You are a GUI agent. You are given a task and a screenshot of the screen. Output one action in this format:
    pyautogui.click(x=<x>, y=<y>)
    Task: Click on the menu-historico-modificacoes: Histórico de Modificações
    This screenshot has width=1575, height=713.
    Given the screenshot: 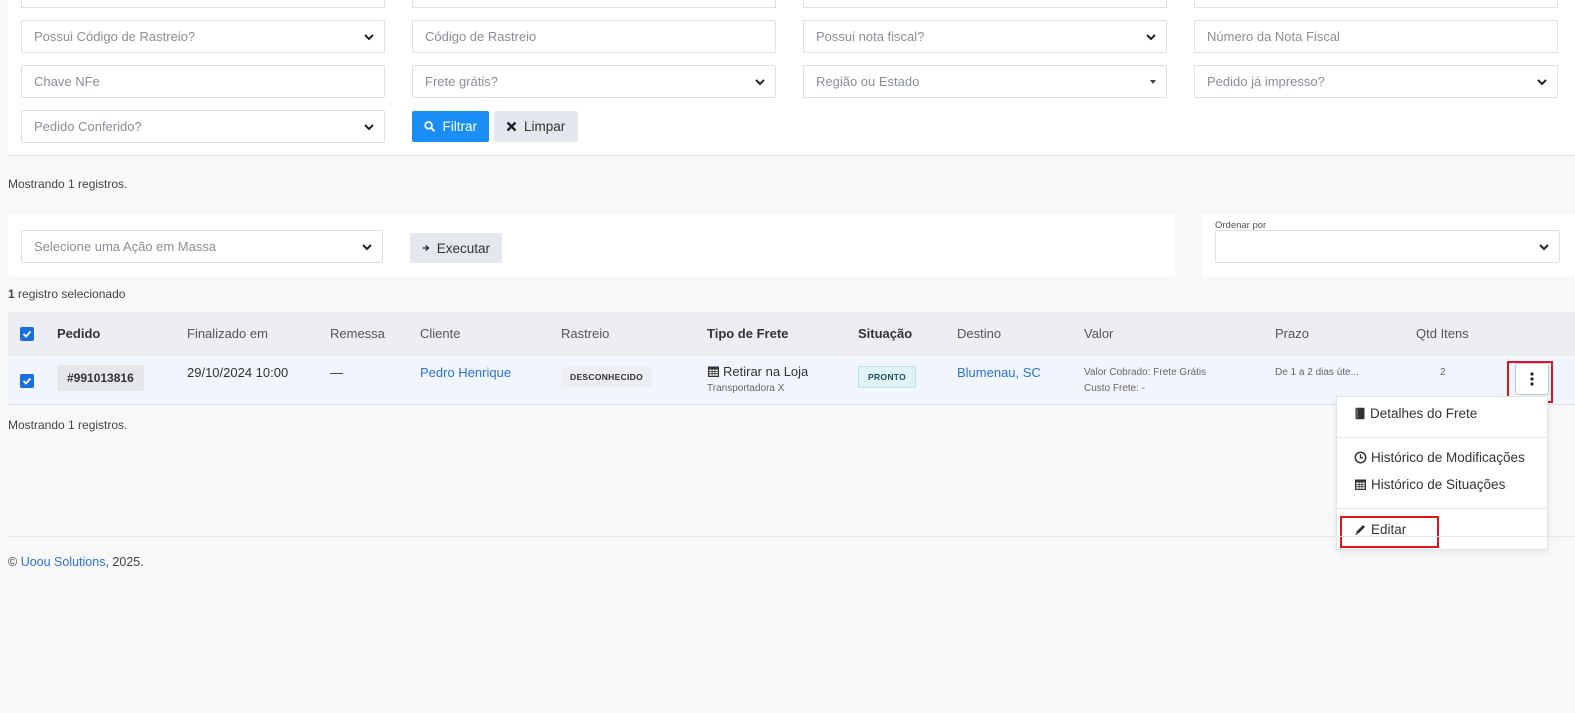 What is the action you would take?
    pyautogui.click(x=1439, y=457)
    